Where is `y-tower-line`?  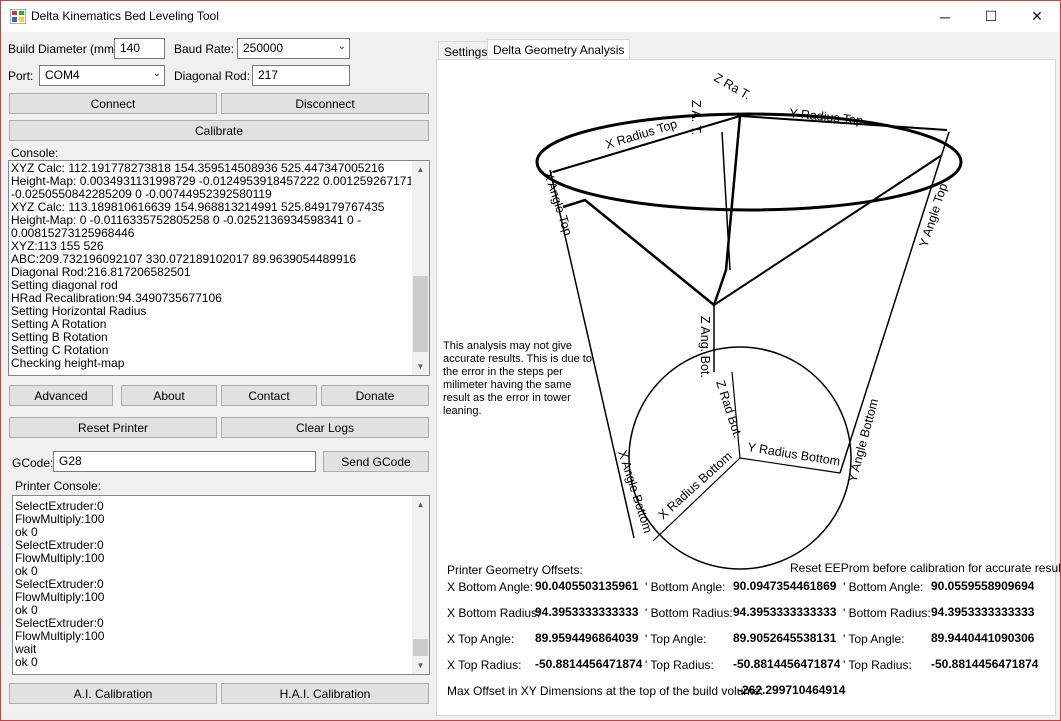
y-tower-line is located at coordinates (894, 302).